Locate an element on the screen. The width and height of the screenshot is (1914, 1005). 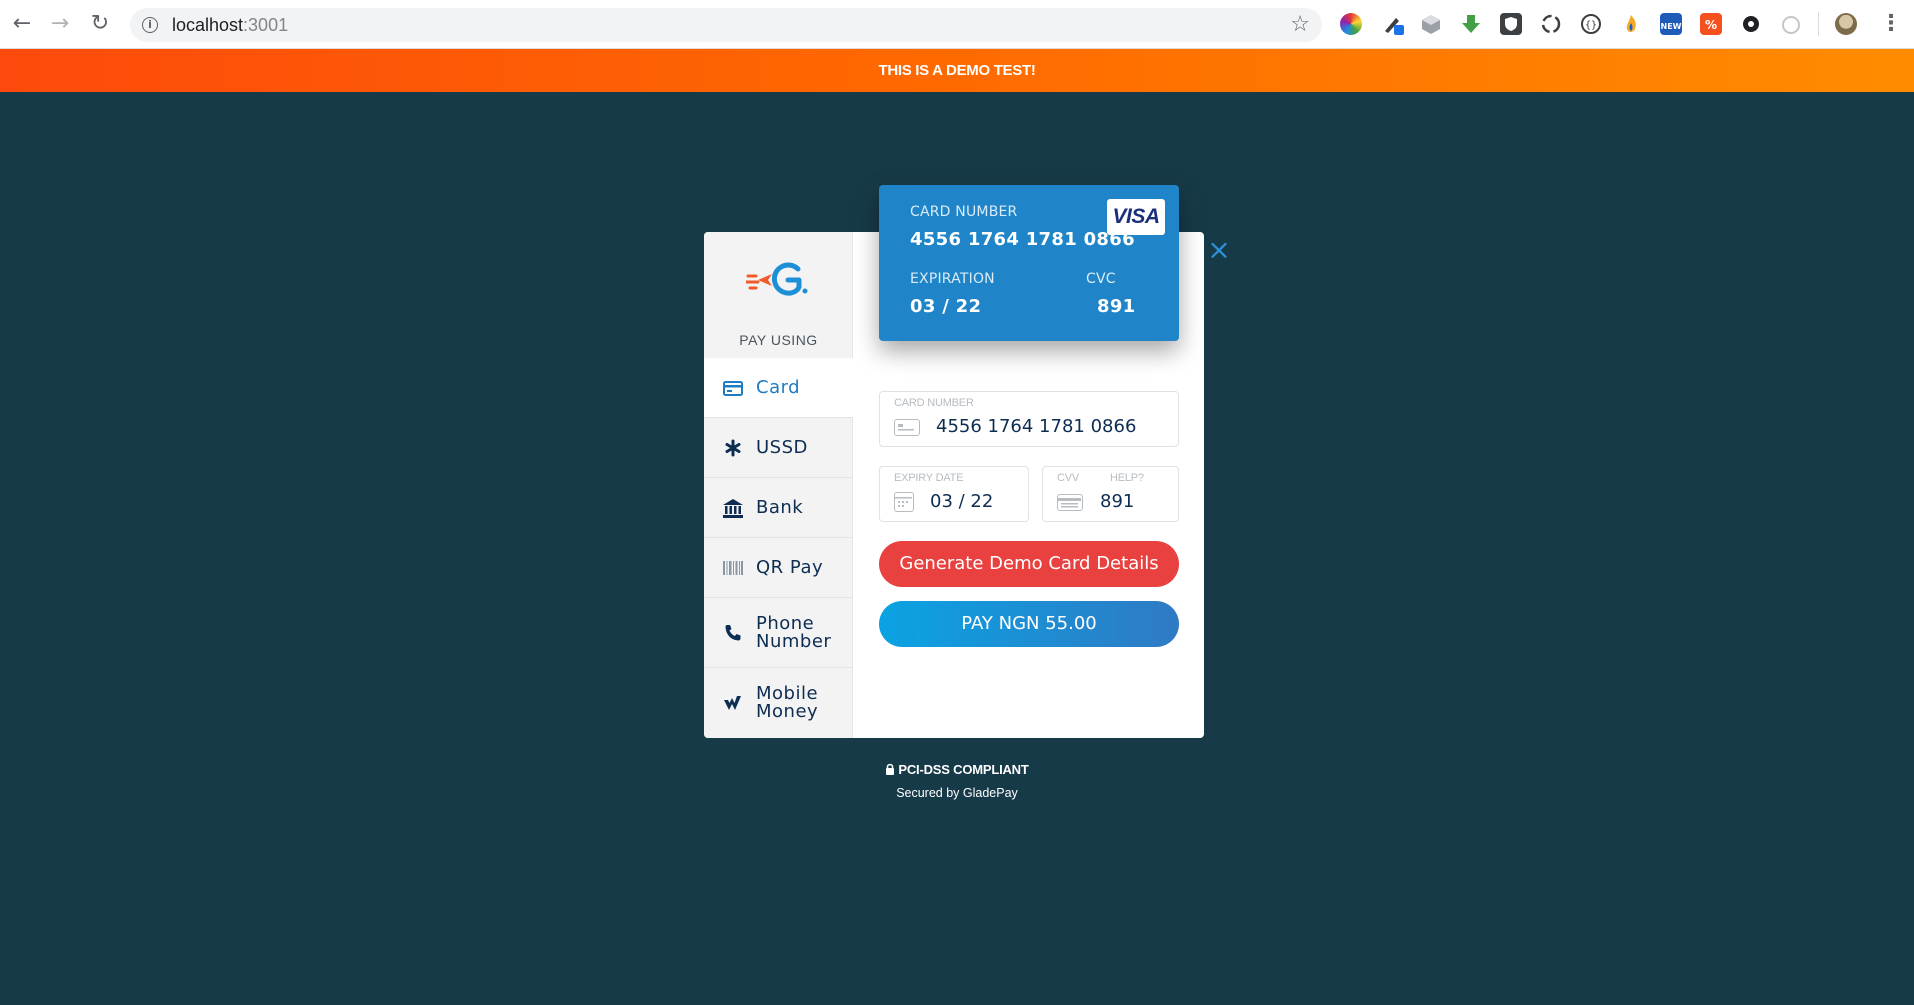
method-mobile-money-label: Mobile Money is located at coordinates (787, 703).